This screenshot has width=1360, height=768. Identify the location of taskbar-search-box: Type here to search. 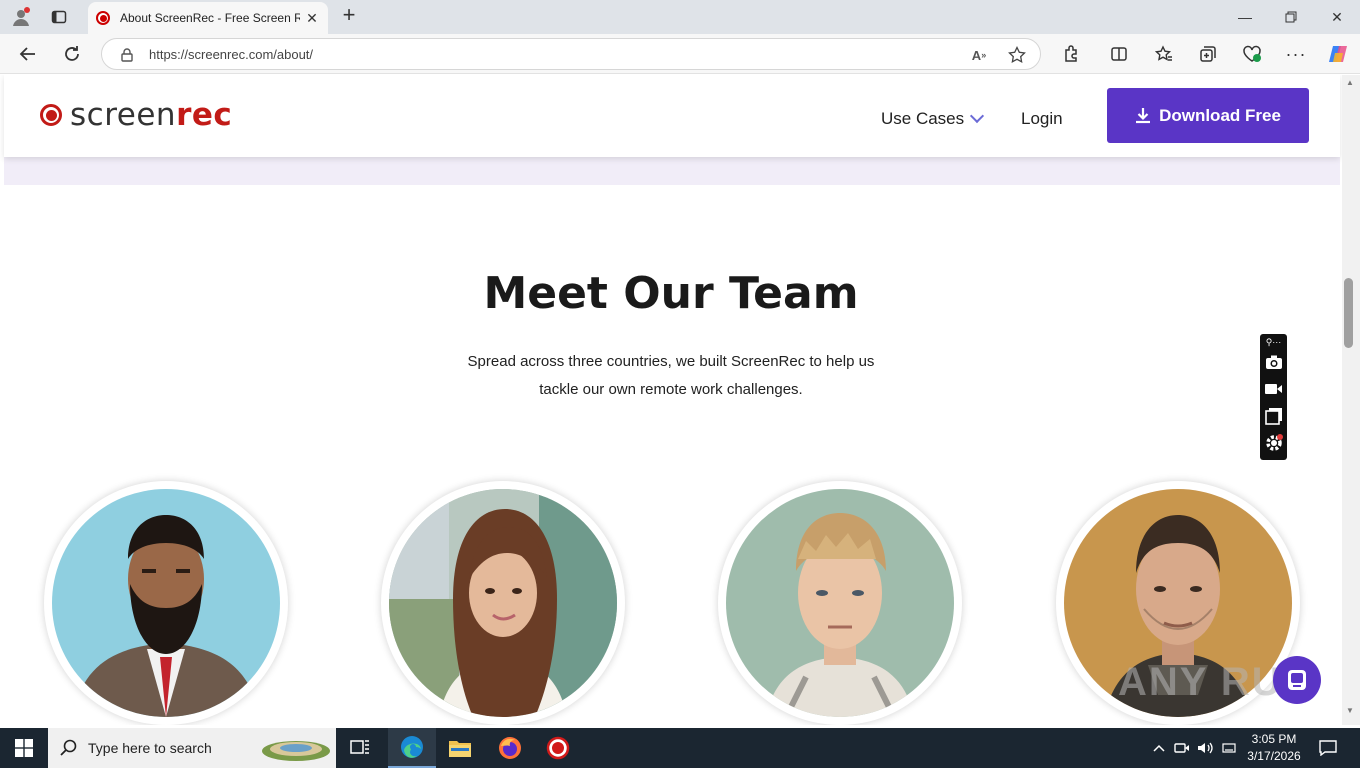
(192, 748).